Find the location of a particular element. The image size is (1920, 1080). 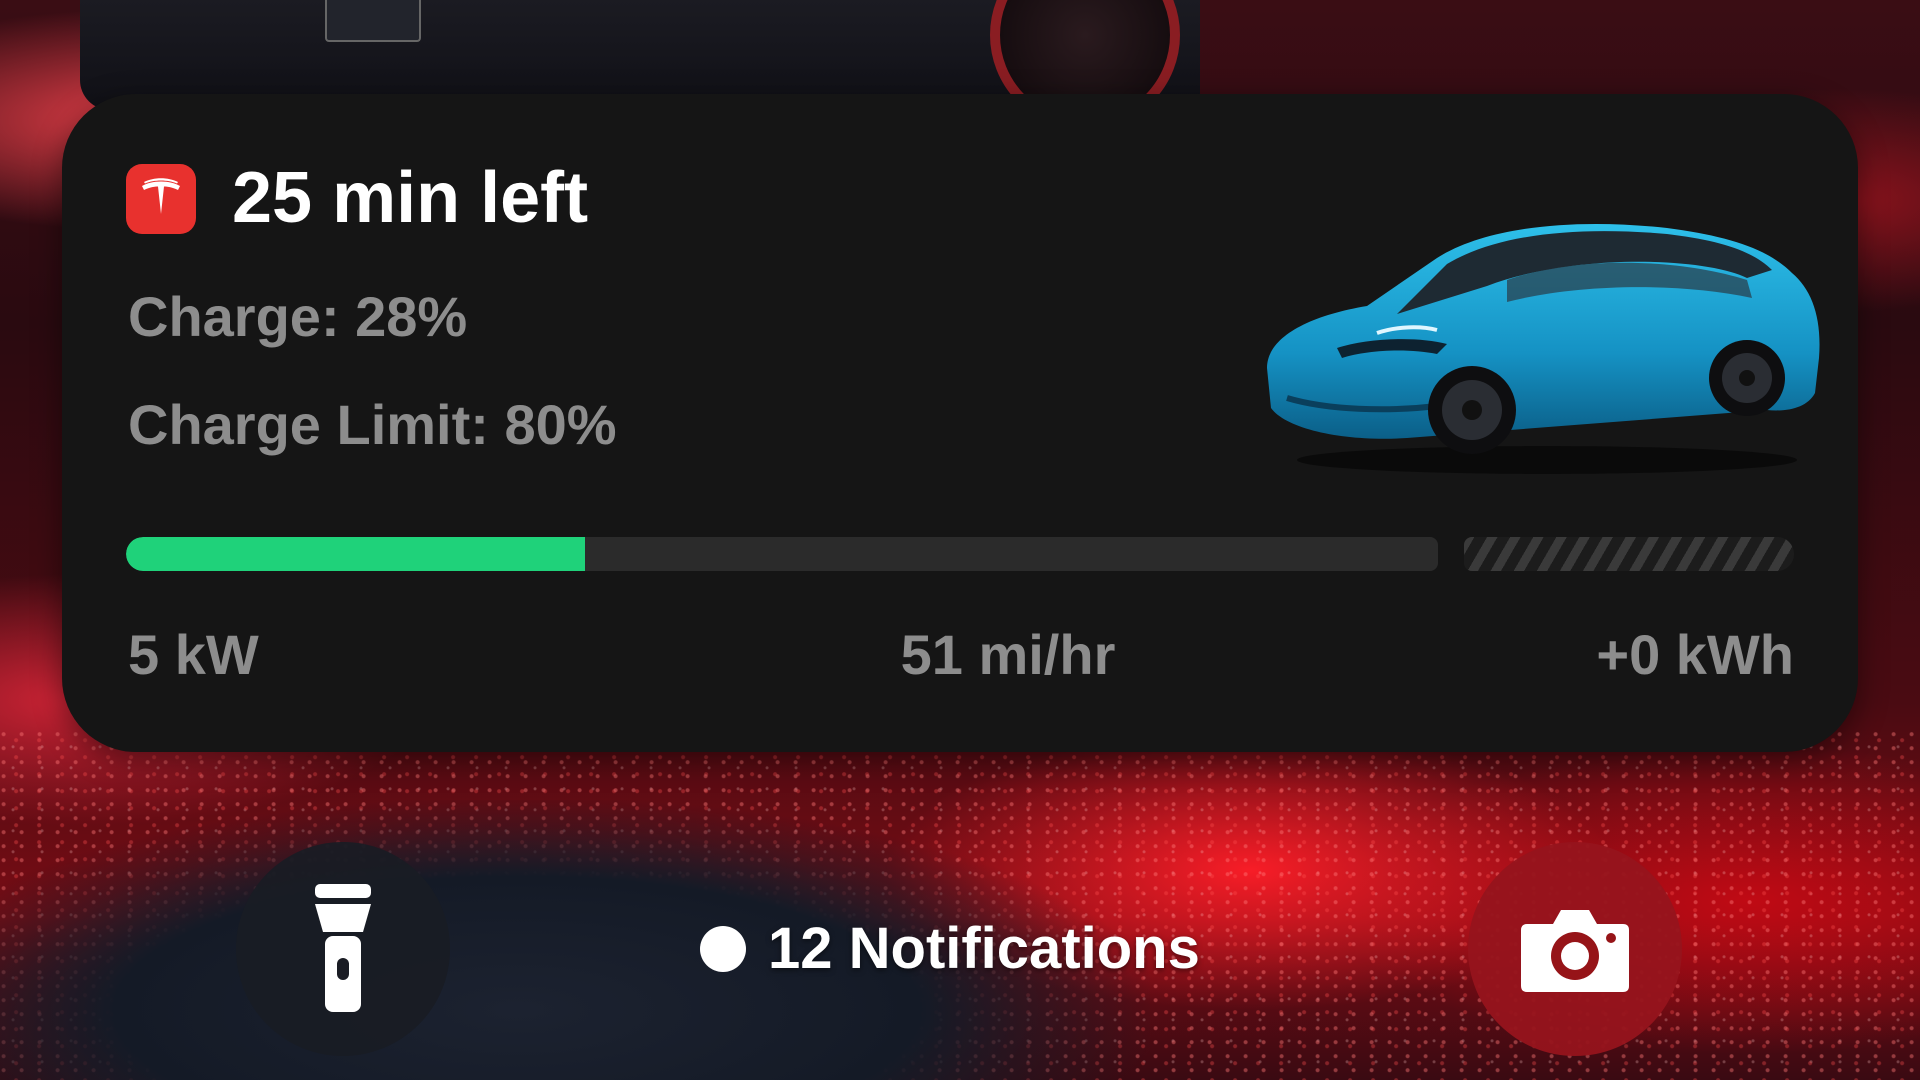

notifications-indicator: 12 Notifications is located at coordinates (950, 948).